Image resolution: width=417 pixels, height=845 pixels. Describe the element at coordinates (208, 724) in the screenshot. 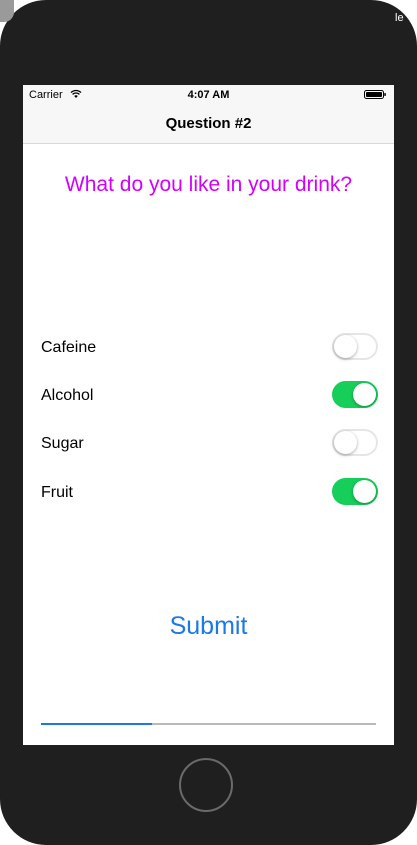

I see `progress-bar` at that location.